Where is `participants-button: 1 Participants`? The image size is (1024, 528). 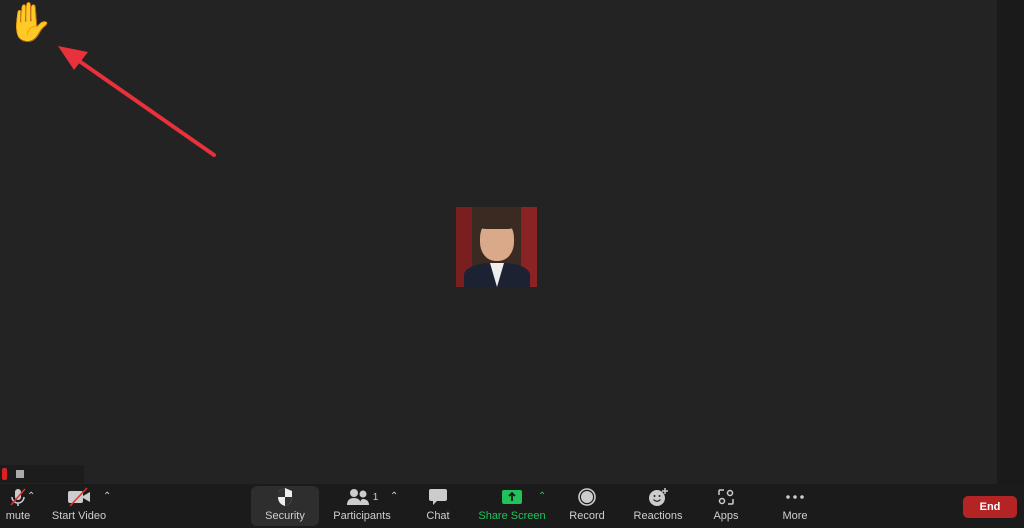
participants-button: 1 Participants is located at coordinates (362, 506).